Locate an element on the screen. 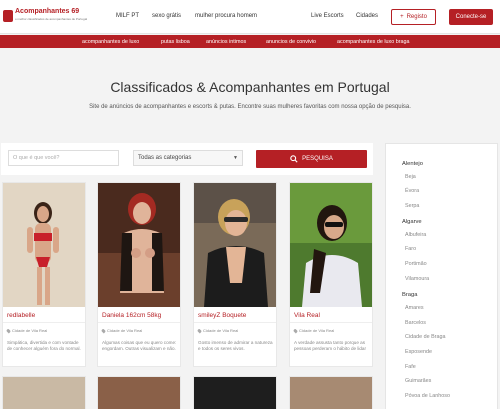 This screenshot has height=409, width=500. category-select-value: Todas as categorias is located at coordinates (165, 158).